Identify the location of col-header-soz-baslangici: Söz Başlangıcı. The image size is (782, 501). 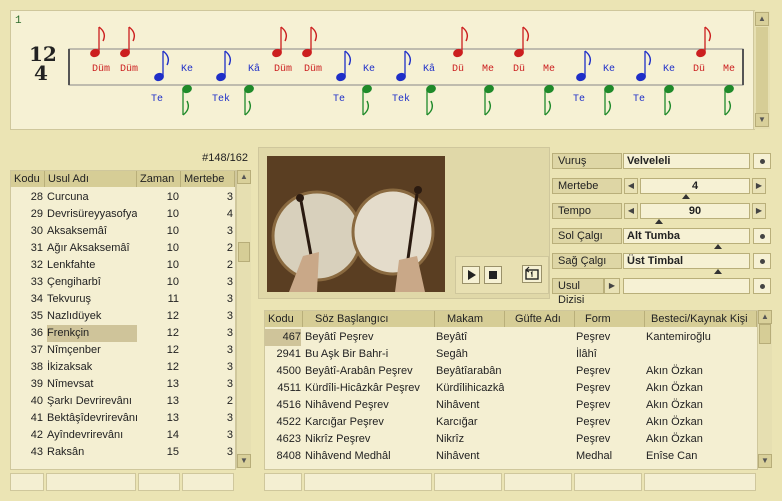
(369, 319).